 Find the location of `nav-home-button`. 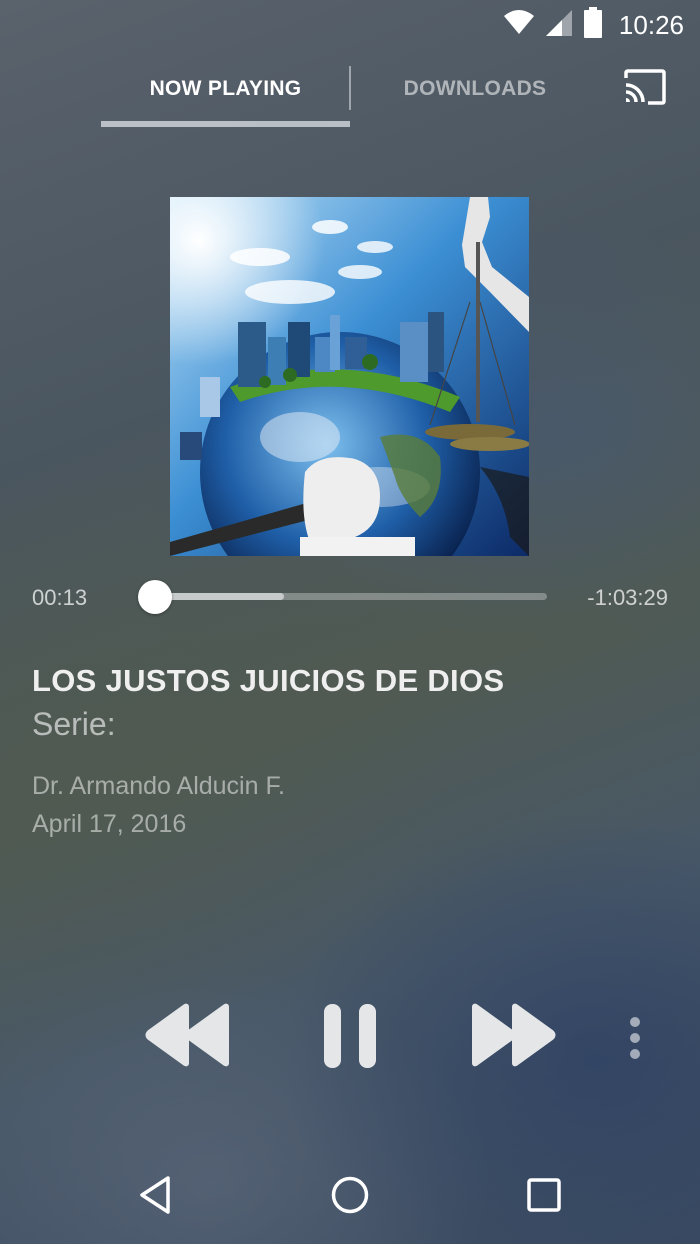

nav-home-button is located at coordinates (350, 1197).